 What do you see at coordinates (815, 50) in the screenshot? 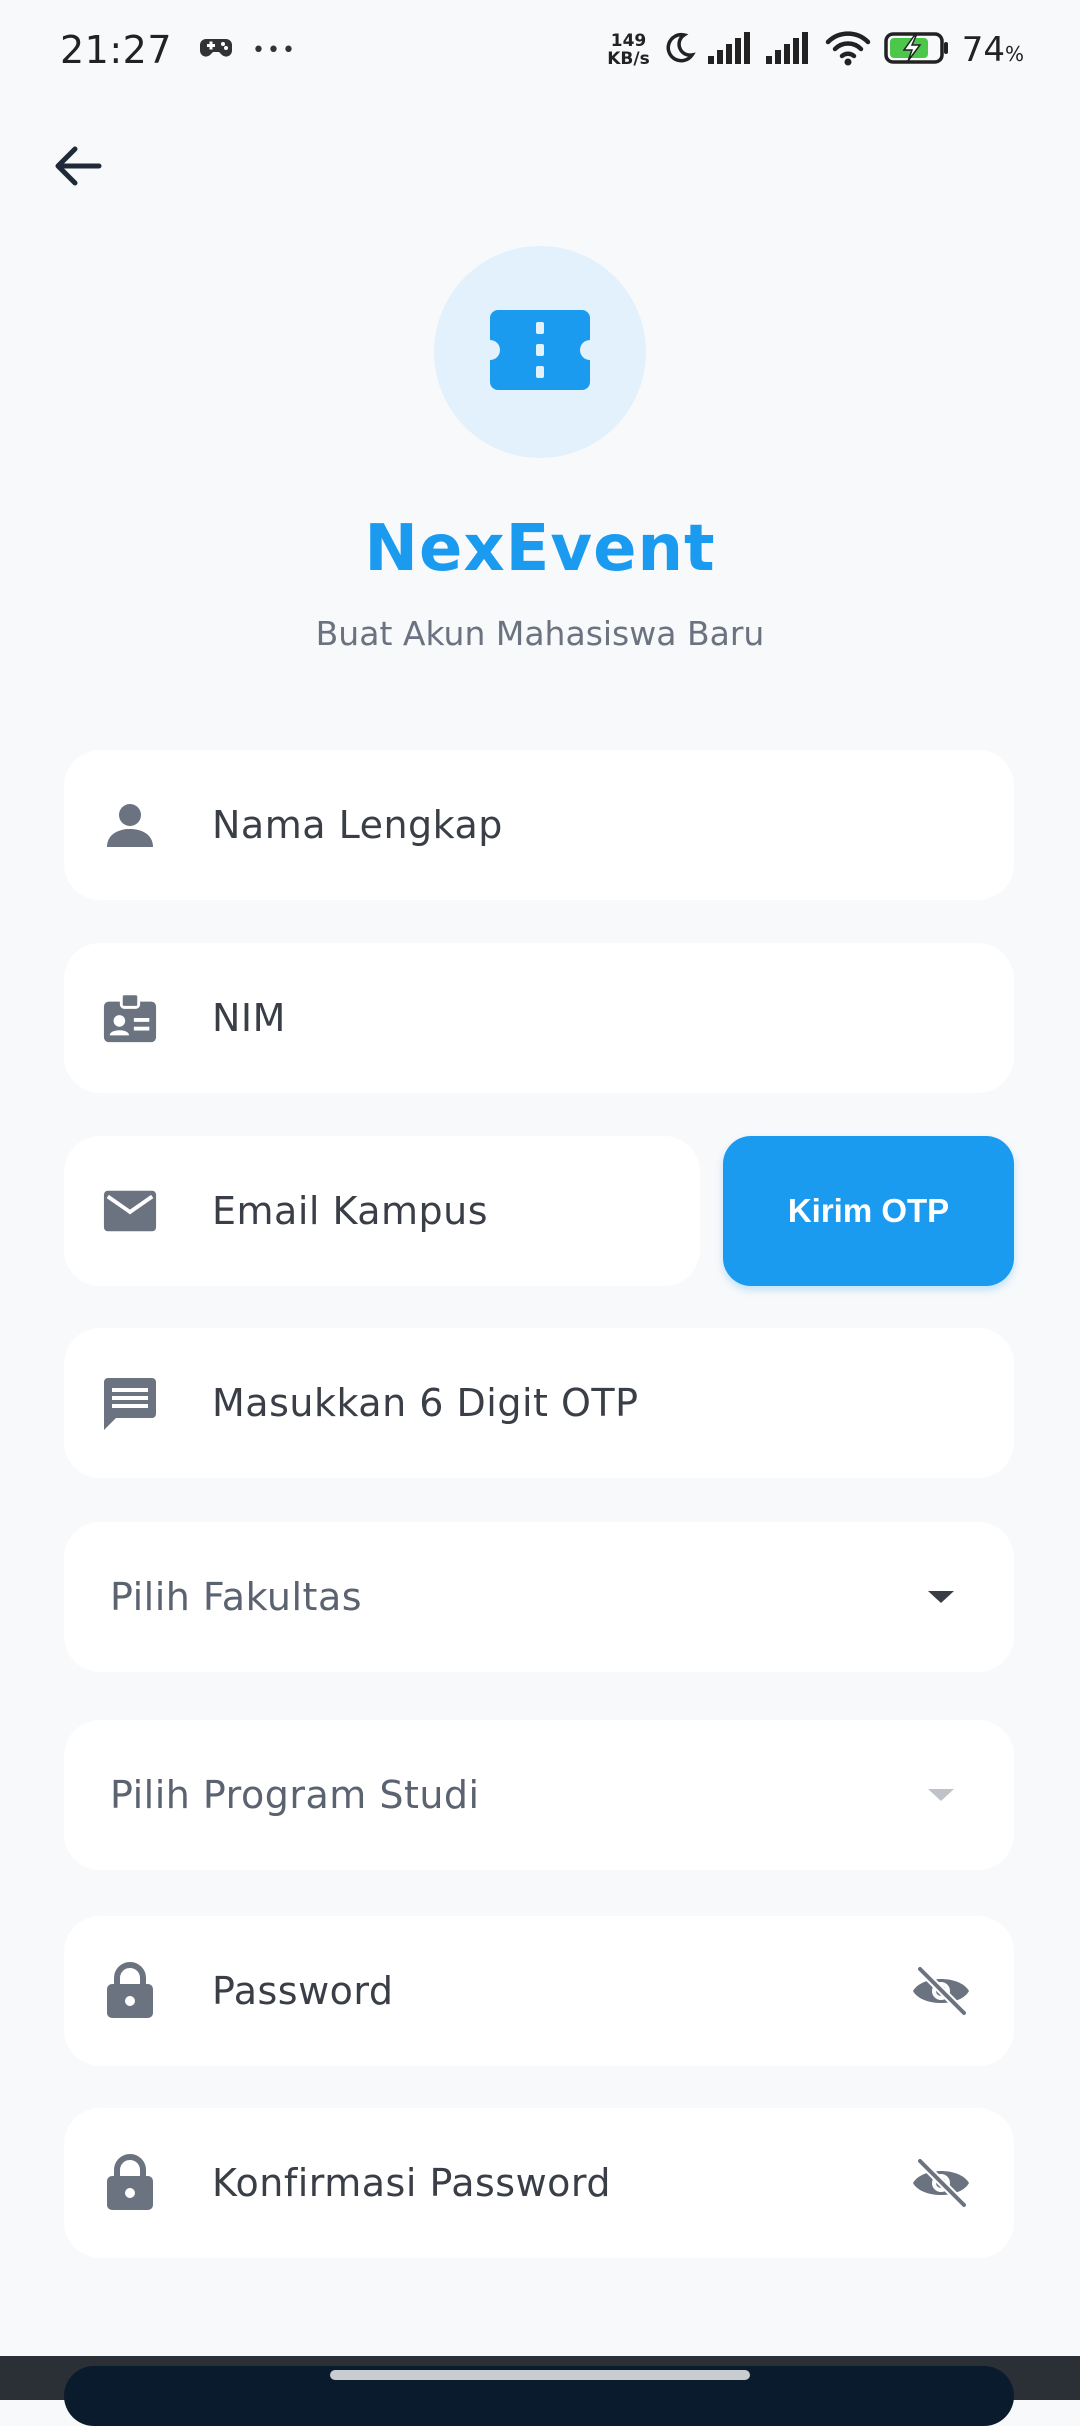
I see `status-right-icons: 149 KB/s 74%` at bounding box center [815, 50].